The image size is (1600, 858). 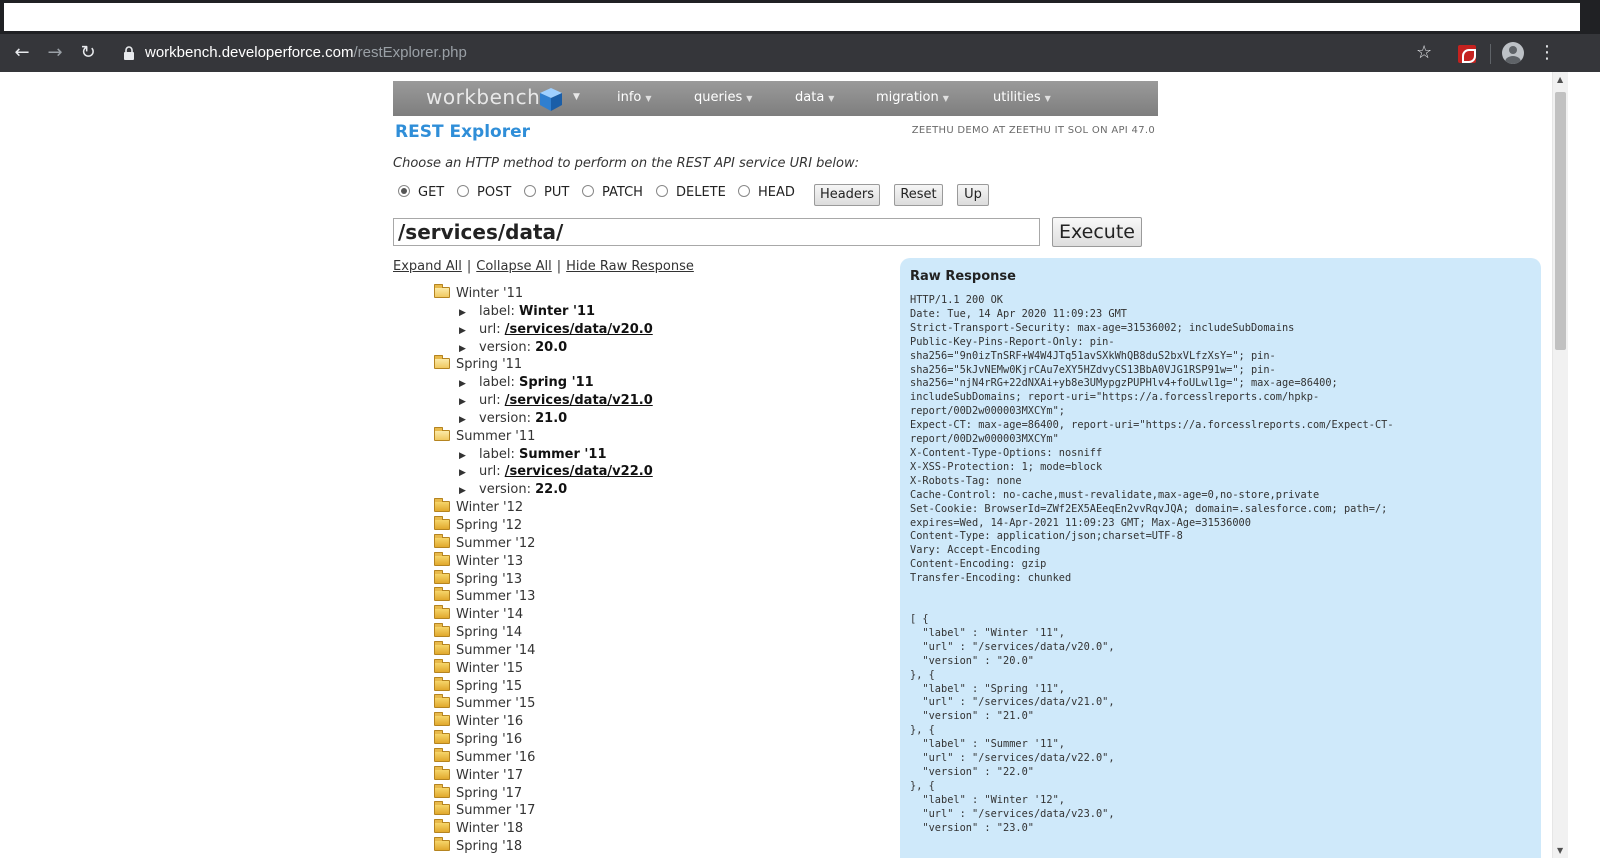 I want to click on tree-node: Winter '17, so click(x=644, y=775).